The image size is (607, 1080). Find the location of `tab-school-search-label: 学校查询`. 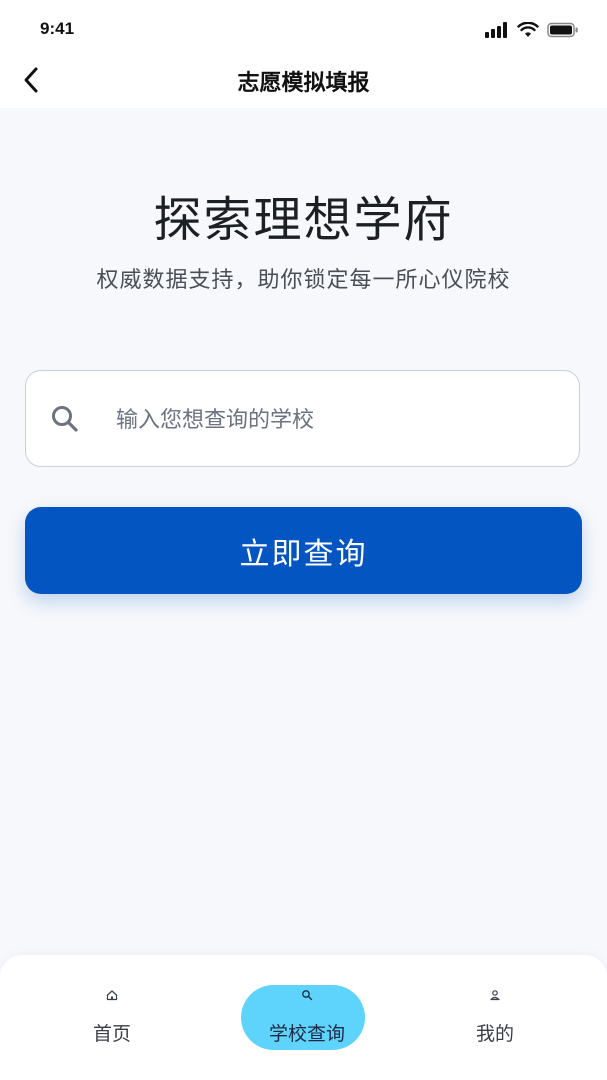

tab-school-search-label: 学校查询 is located at coordinates (306, 1034).